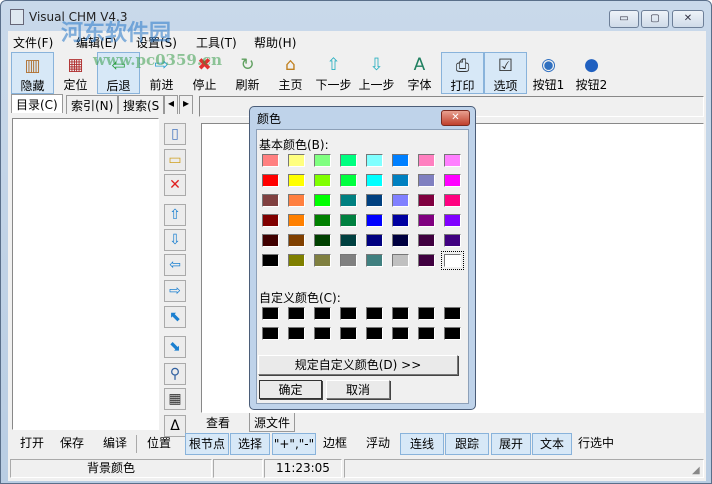  What do you see at coordinates (218, 422) in the screenshot?
I see `tab-view: 查看` at bounding box center [218, 422].